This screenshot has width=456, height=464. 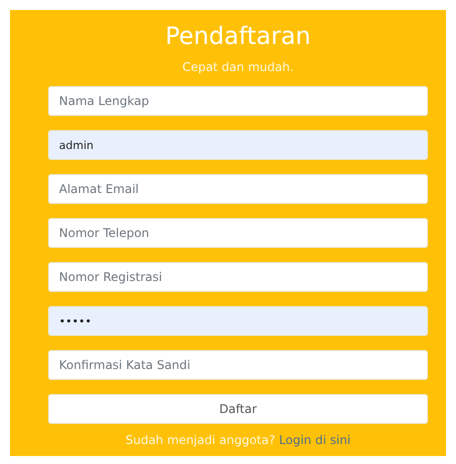 I want to click on form-subtitle: Cepat dan mudah., so click(x=238, y=67).